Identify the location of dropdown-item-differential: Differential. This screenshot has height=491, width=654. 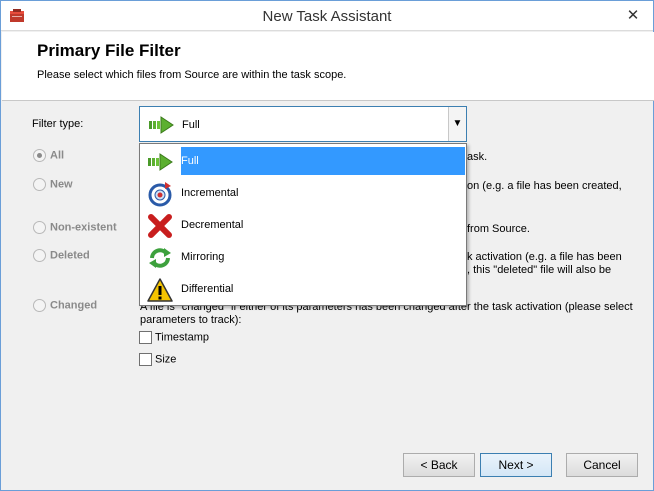
(303, 289).